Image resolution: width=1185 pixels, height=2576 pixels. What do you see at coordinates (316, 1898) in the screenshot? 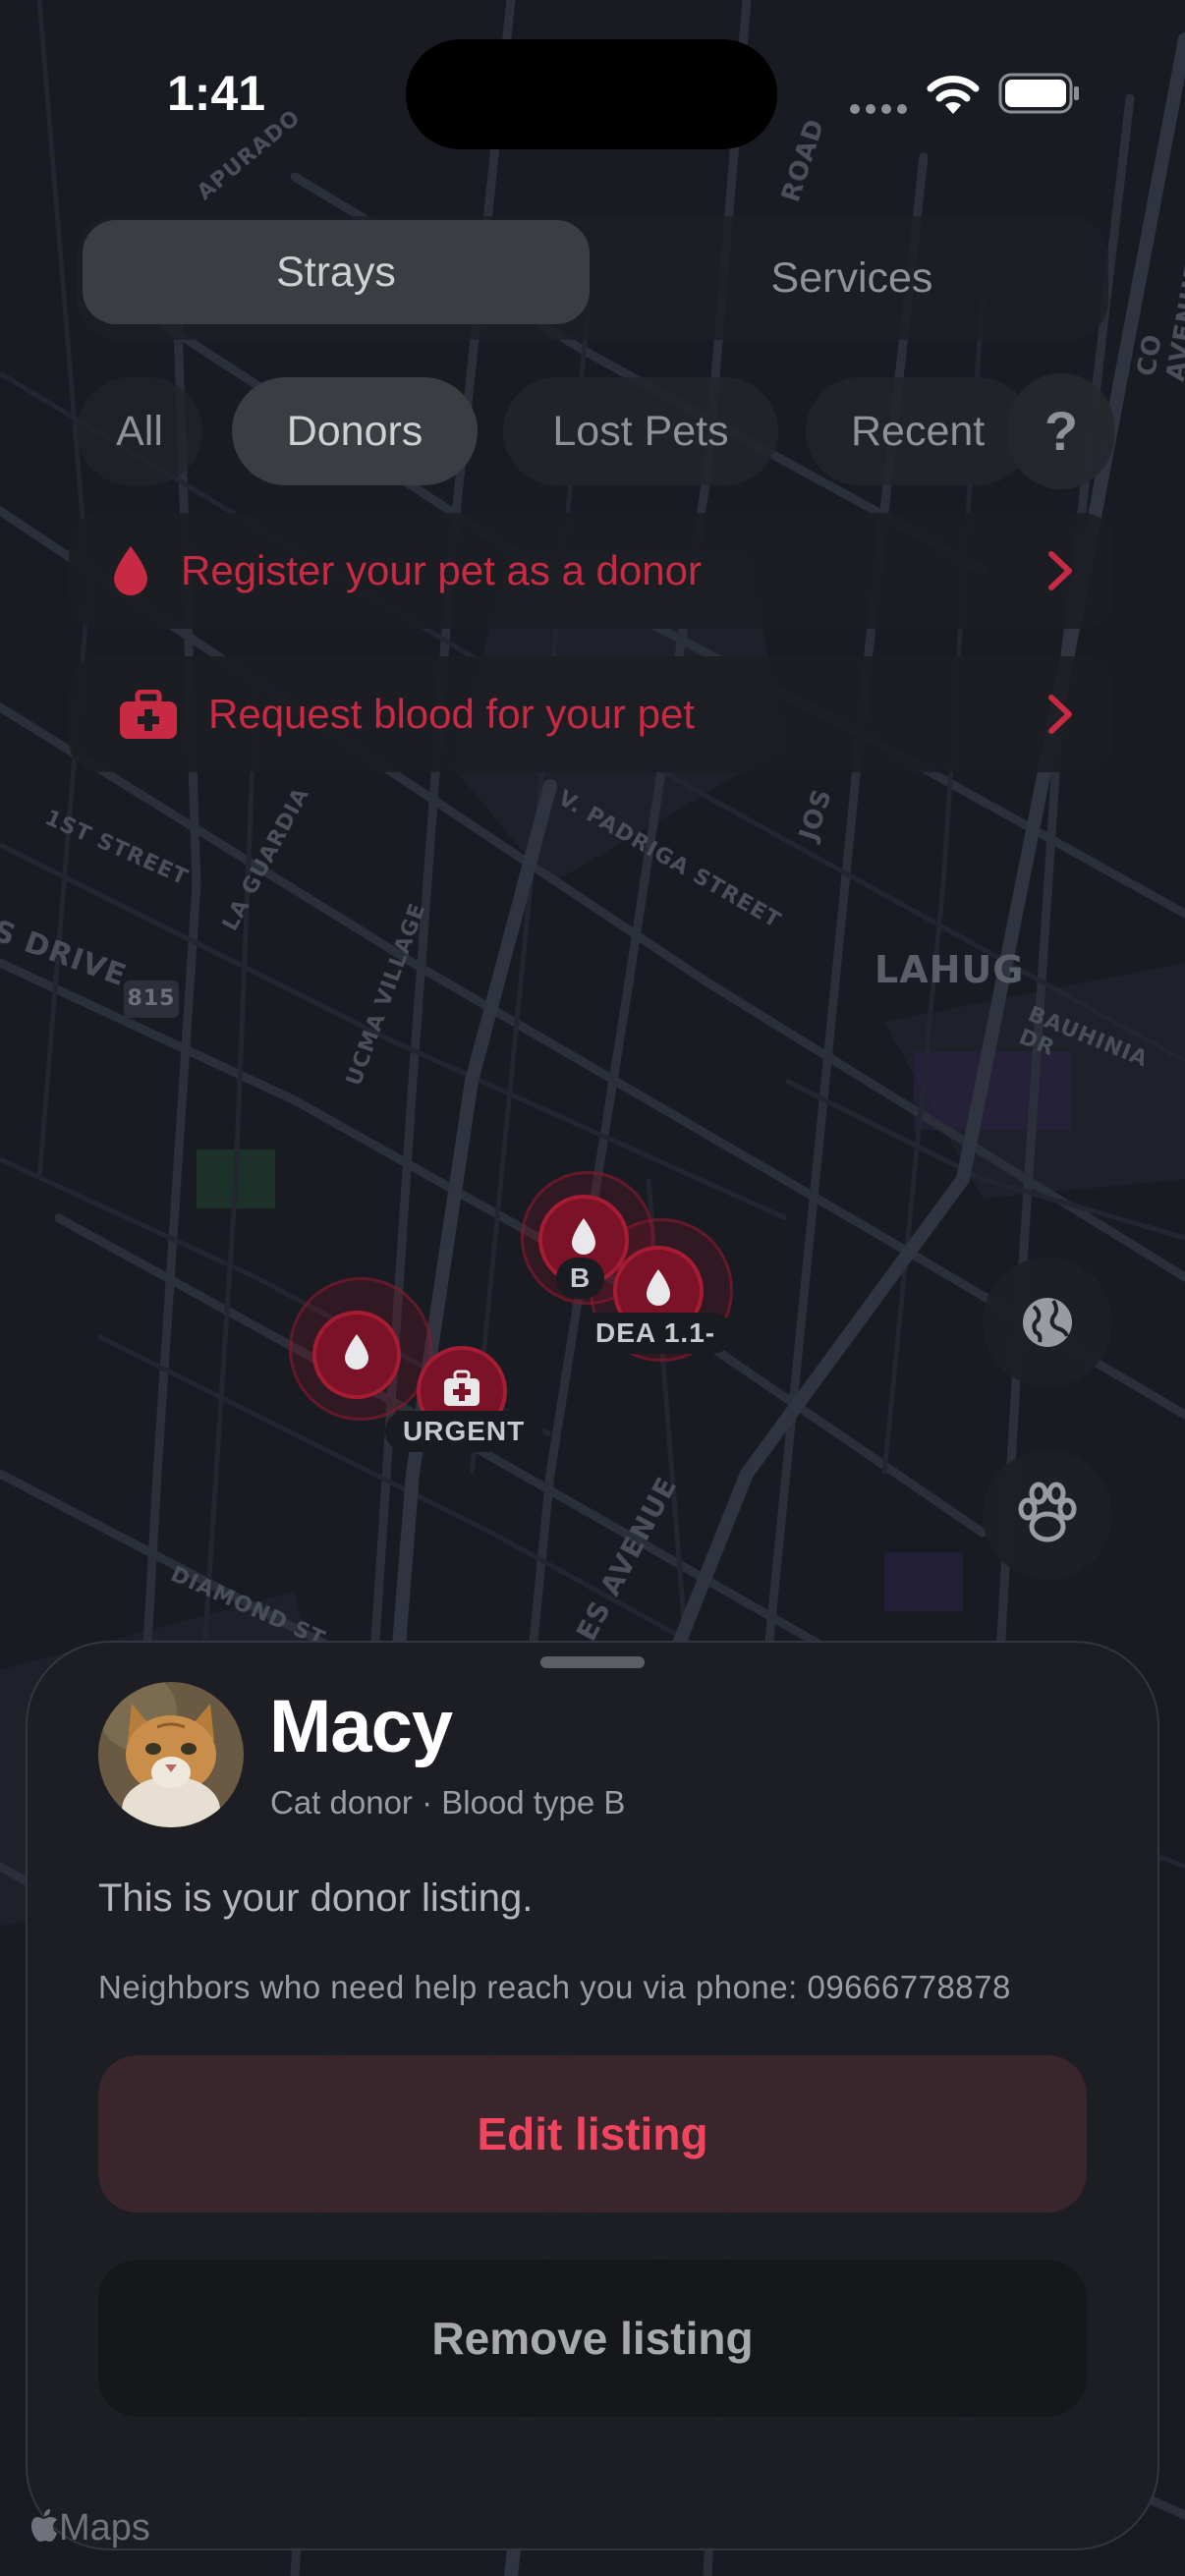
I see `listing-message: This is your donor listing.` at bounding box center [316, 1898].